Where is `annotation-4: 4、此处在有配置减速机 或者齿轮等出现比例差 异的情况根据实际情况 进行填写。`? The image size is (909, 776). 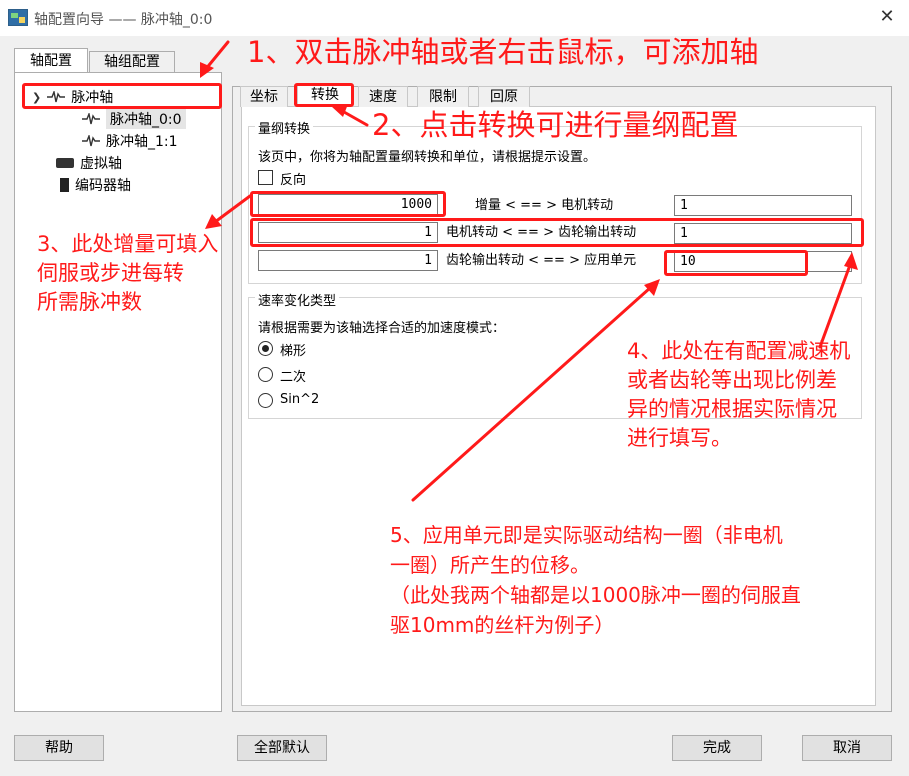 annotation-4: 4、此处在有配置减速机 或者齿轮等出现比例差 异的情况根据实际情况 进行填写。 is located at coordinates (739, 394).